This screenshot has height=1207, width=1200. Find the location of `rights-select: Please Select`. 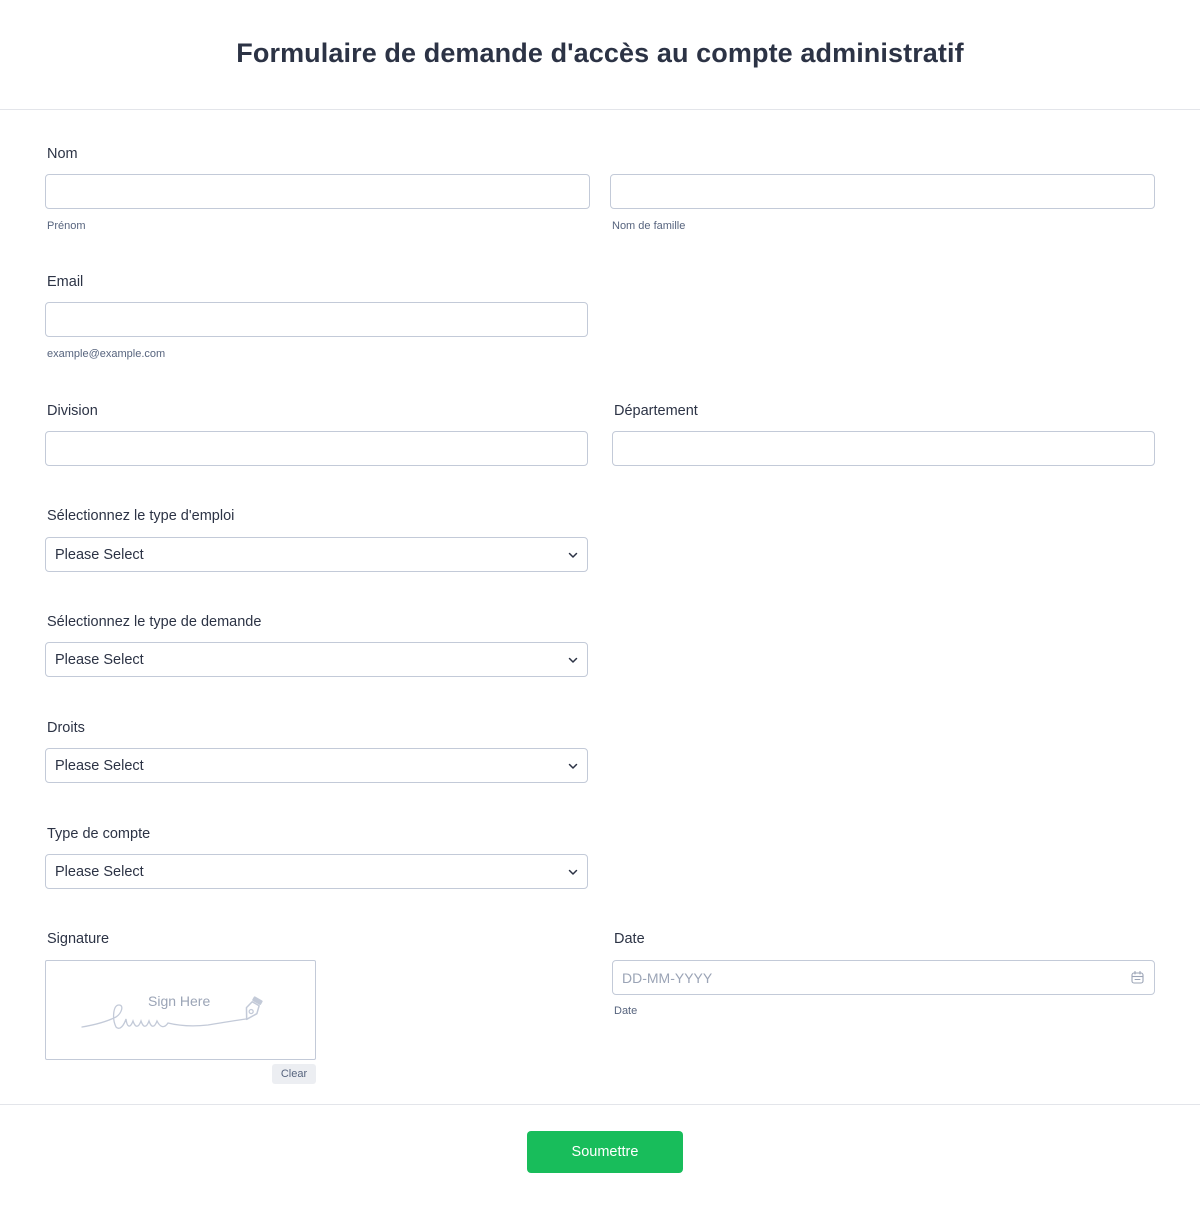

rights-select: Please Select is located at coordinates (316, 765).